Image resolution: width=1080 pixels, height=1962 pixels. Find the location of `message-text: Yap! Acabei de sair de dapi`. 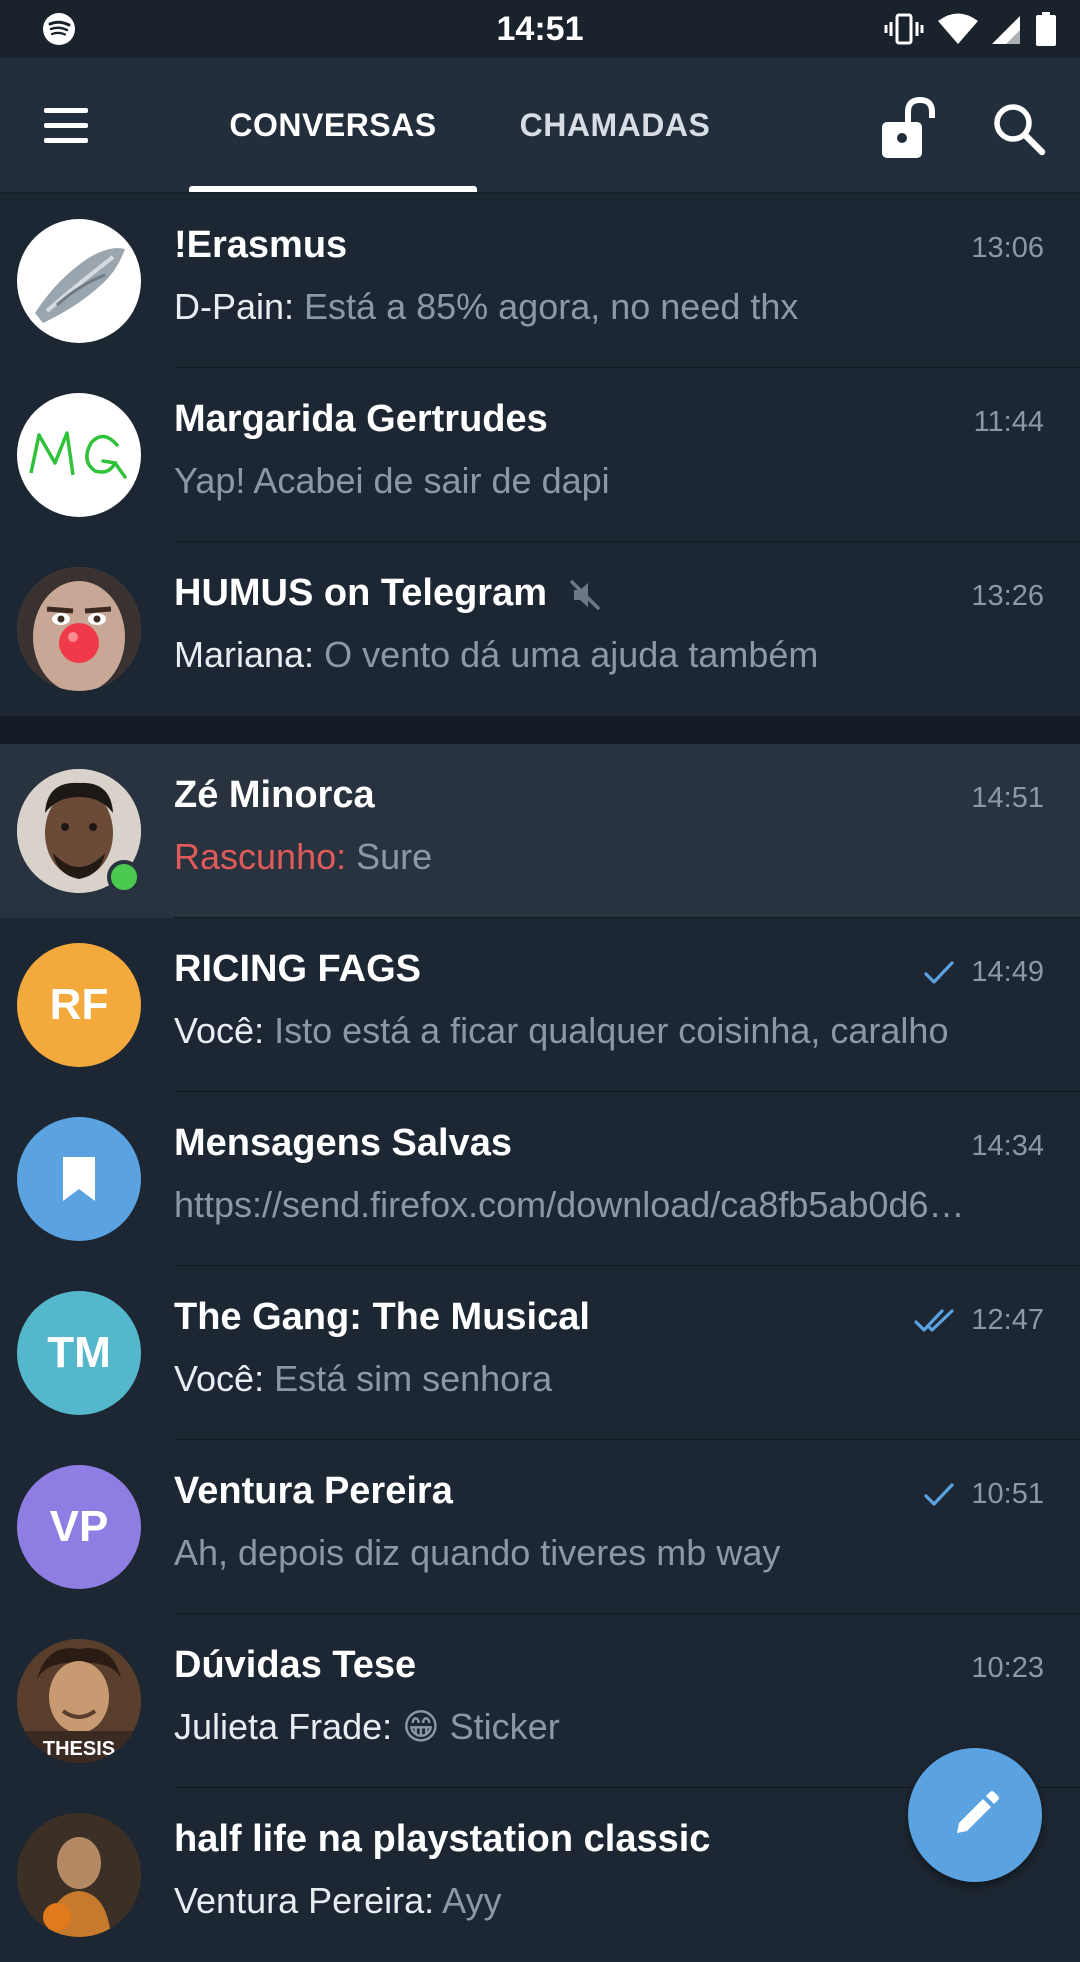

message-text: Yap! Acabei de sair de dapi is located at coordinates (392, 480).